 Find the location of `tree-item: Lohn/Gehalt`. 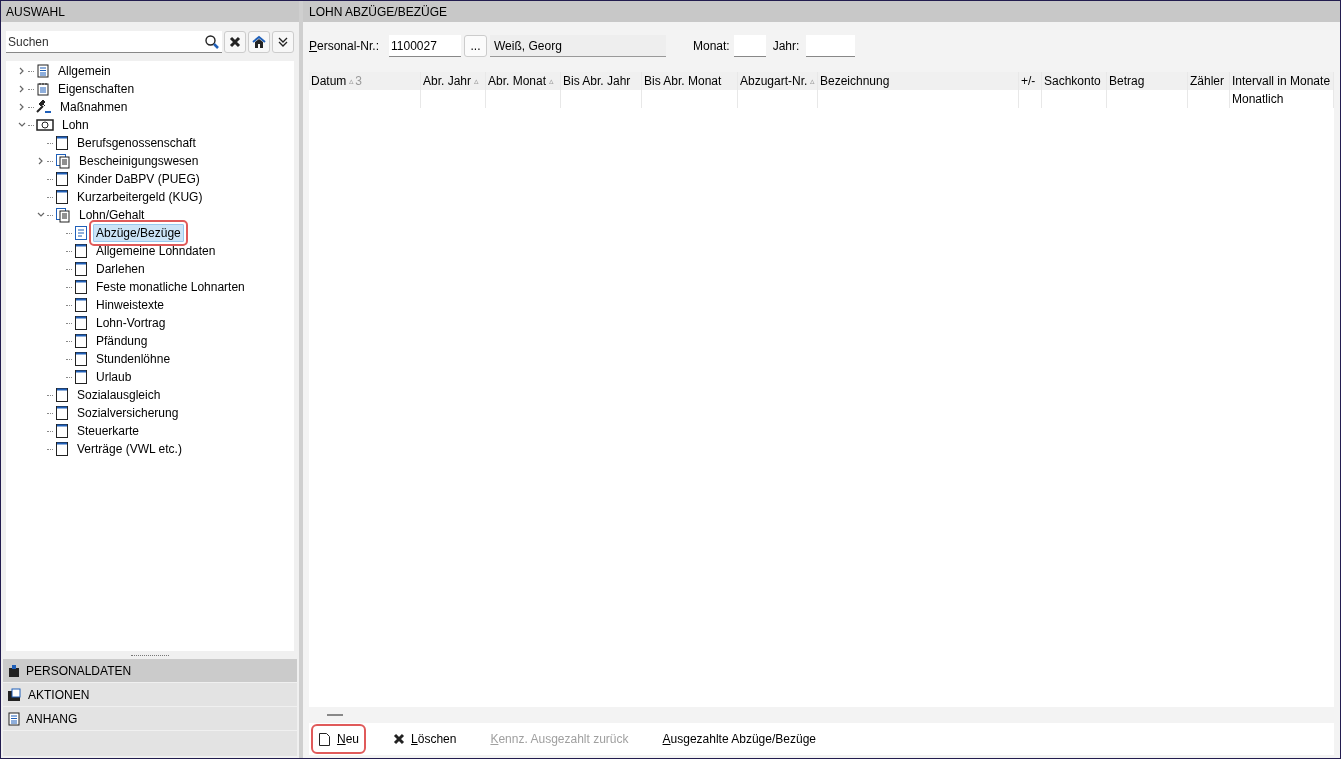

tree-item: Lohn/Gehalt is located at coordinates (112, 215).